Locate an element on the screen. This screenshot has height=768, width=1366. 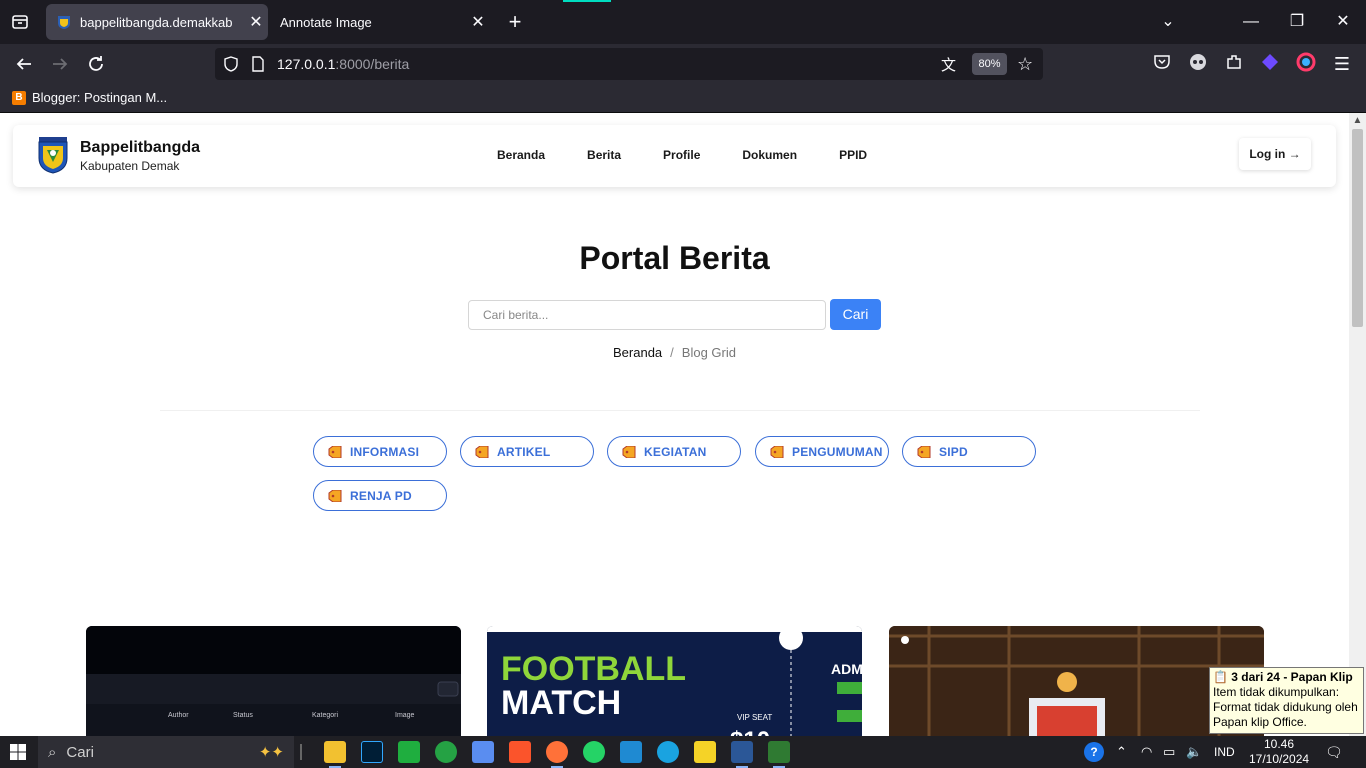
notification-center-icon: 🗨 is located at coordinates (1334, 752).